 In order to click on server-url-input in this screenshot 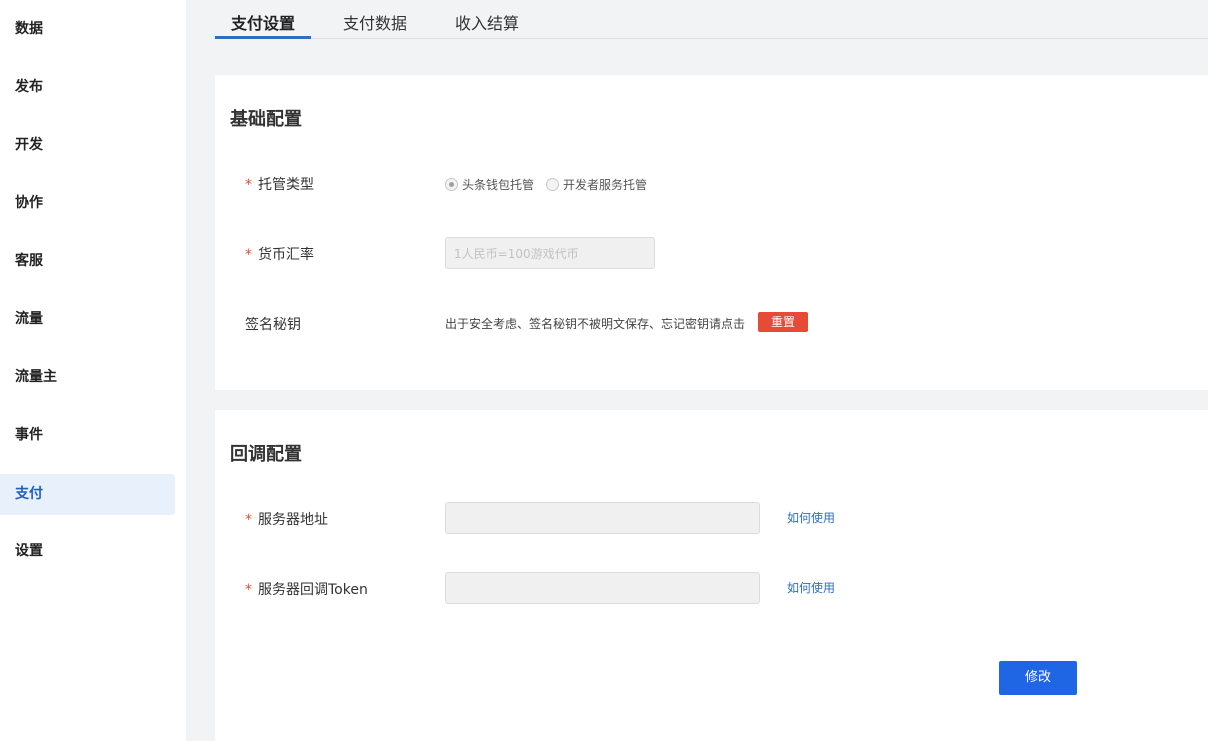, I will do `click(602, 518)`.